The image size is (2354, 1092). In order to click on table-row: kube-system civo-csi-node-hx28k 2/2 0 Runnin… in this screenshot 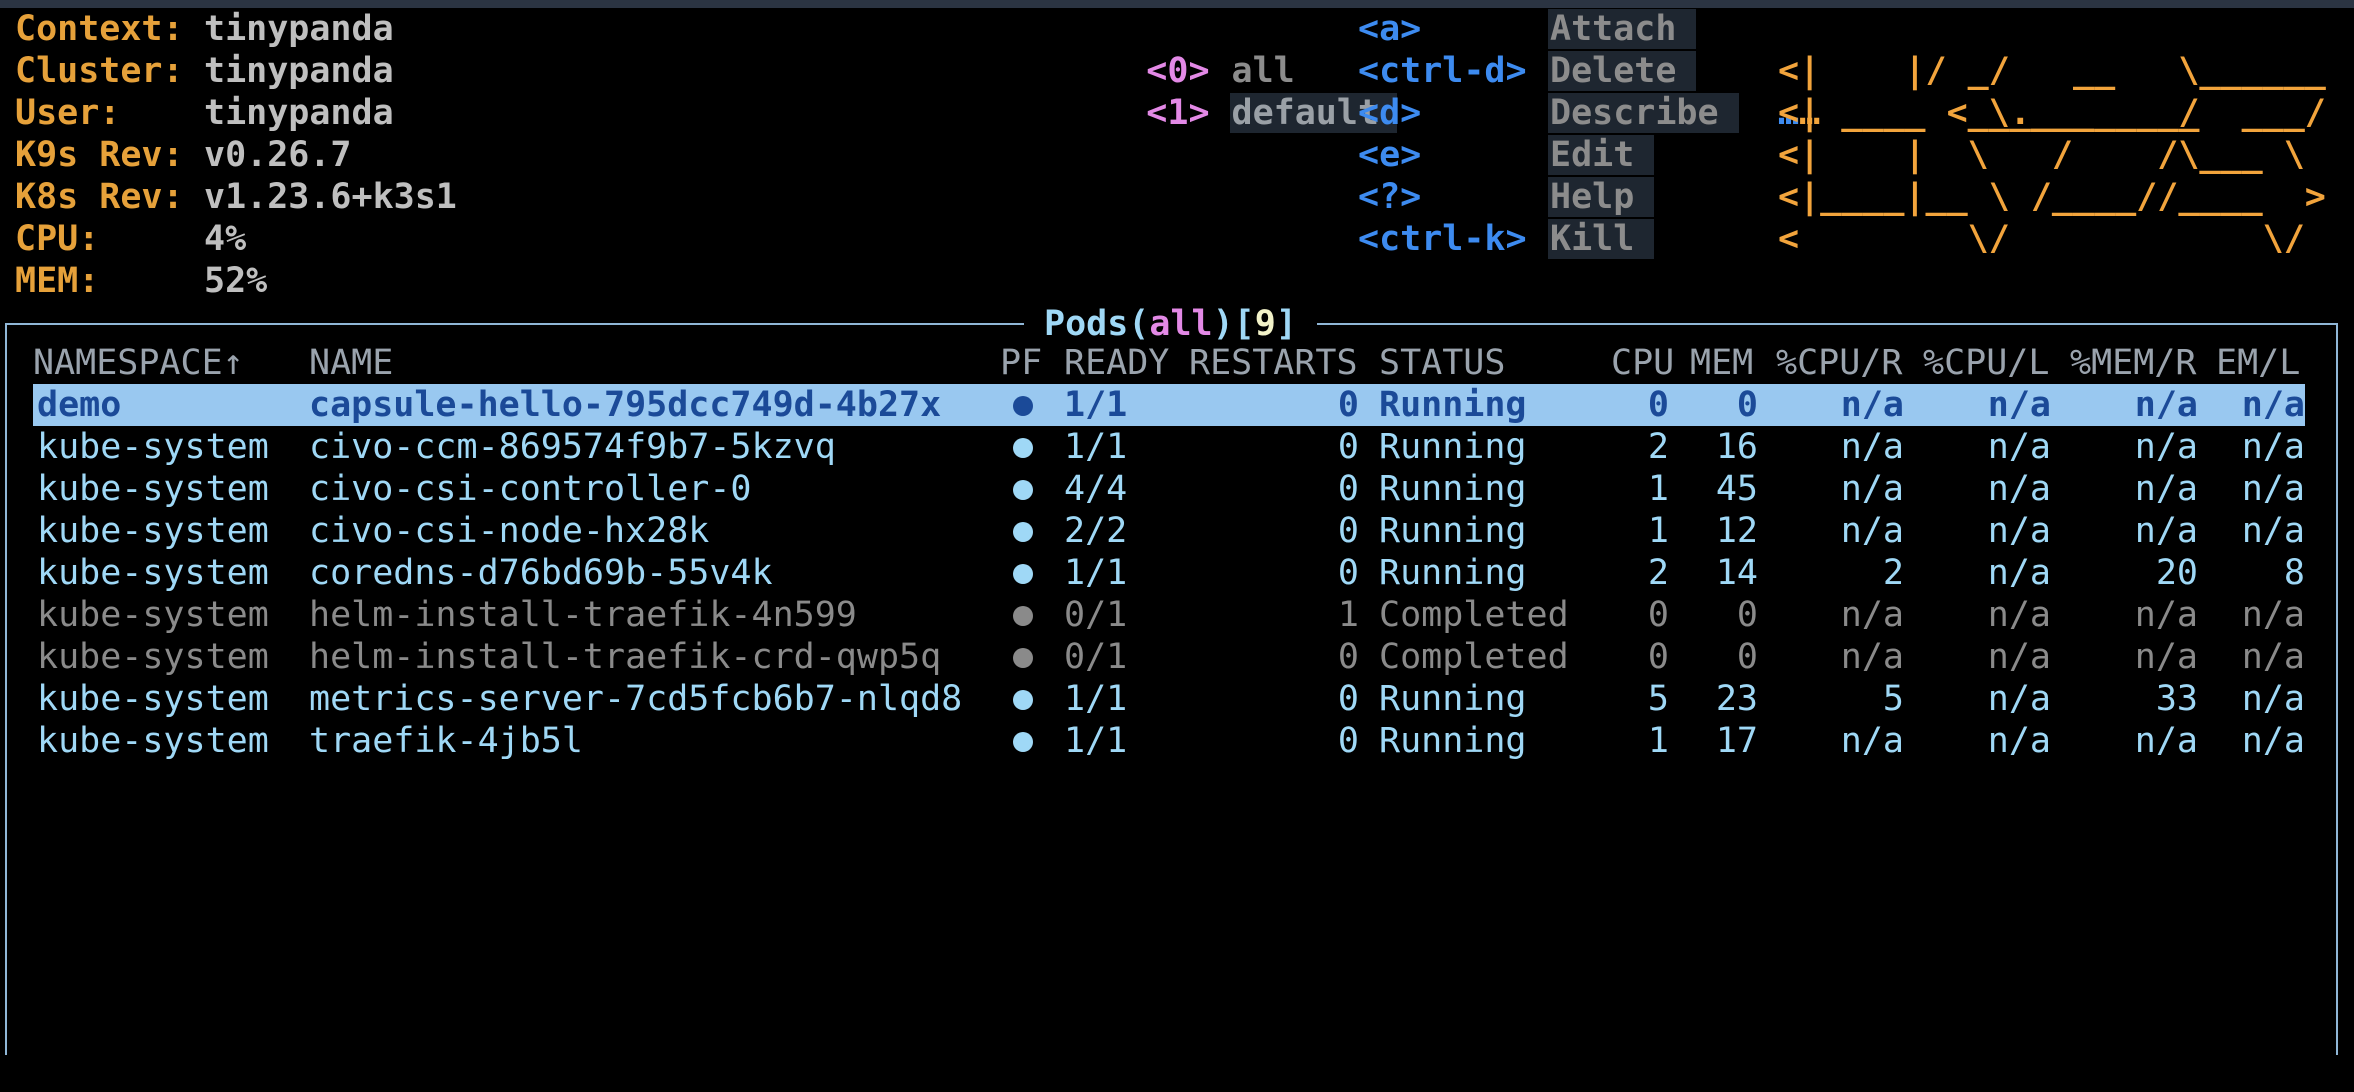, I will do `click(1169, 531)`.